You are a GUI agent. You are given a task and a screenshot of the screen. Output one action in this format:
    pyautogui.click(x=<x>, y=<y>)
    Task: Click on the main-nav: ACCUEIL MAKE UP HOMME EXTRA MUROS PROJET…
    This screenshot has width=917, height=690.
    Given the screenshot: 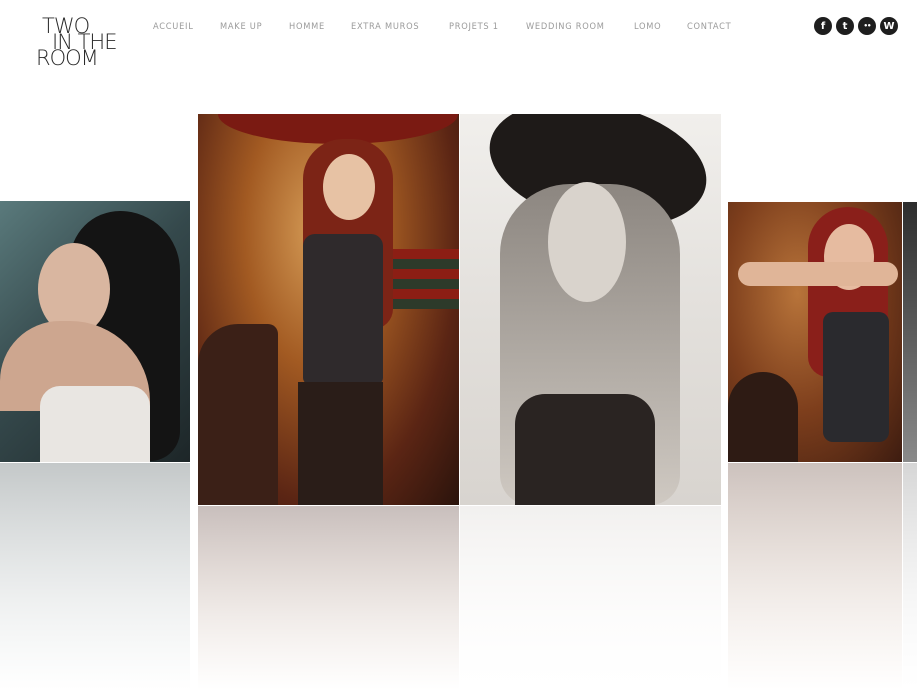 What is the action you would take?
    pyautogui.click(x=455, y=27)
    